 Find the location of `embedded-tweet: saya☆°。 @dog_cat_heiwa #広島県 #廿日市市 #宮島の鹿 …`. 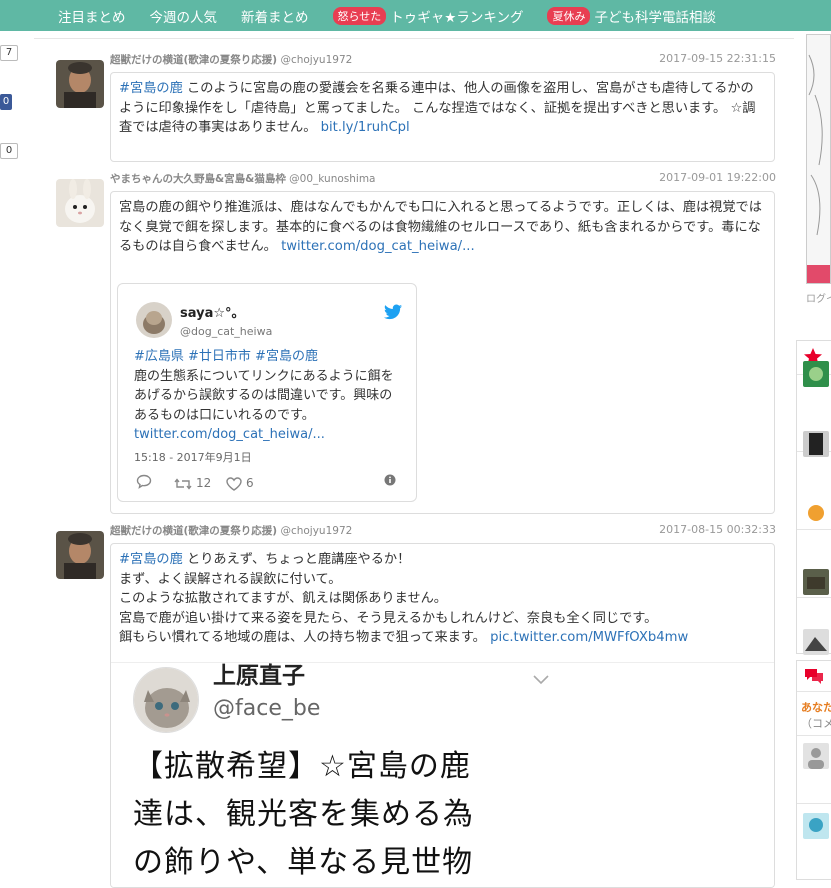

embedded-tweet: saya☆°。 @dog_cat_heiwa #広島県 #廿日市市 #宮島の鹿 … is located at coordinates (267, 392).